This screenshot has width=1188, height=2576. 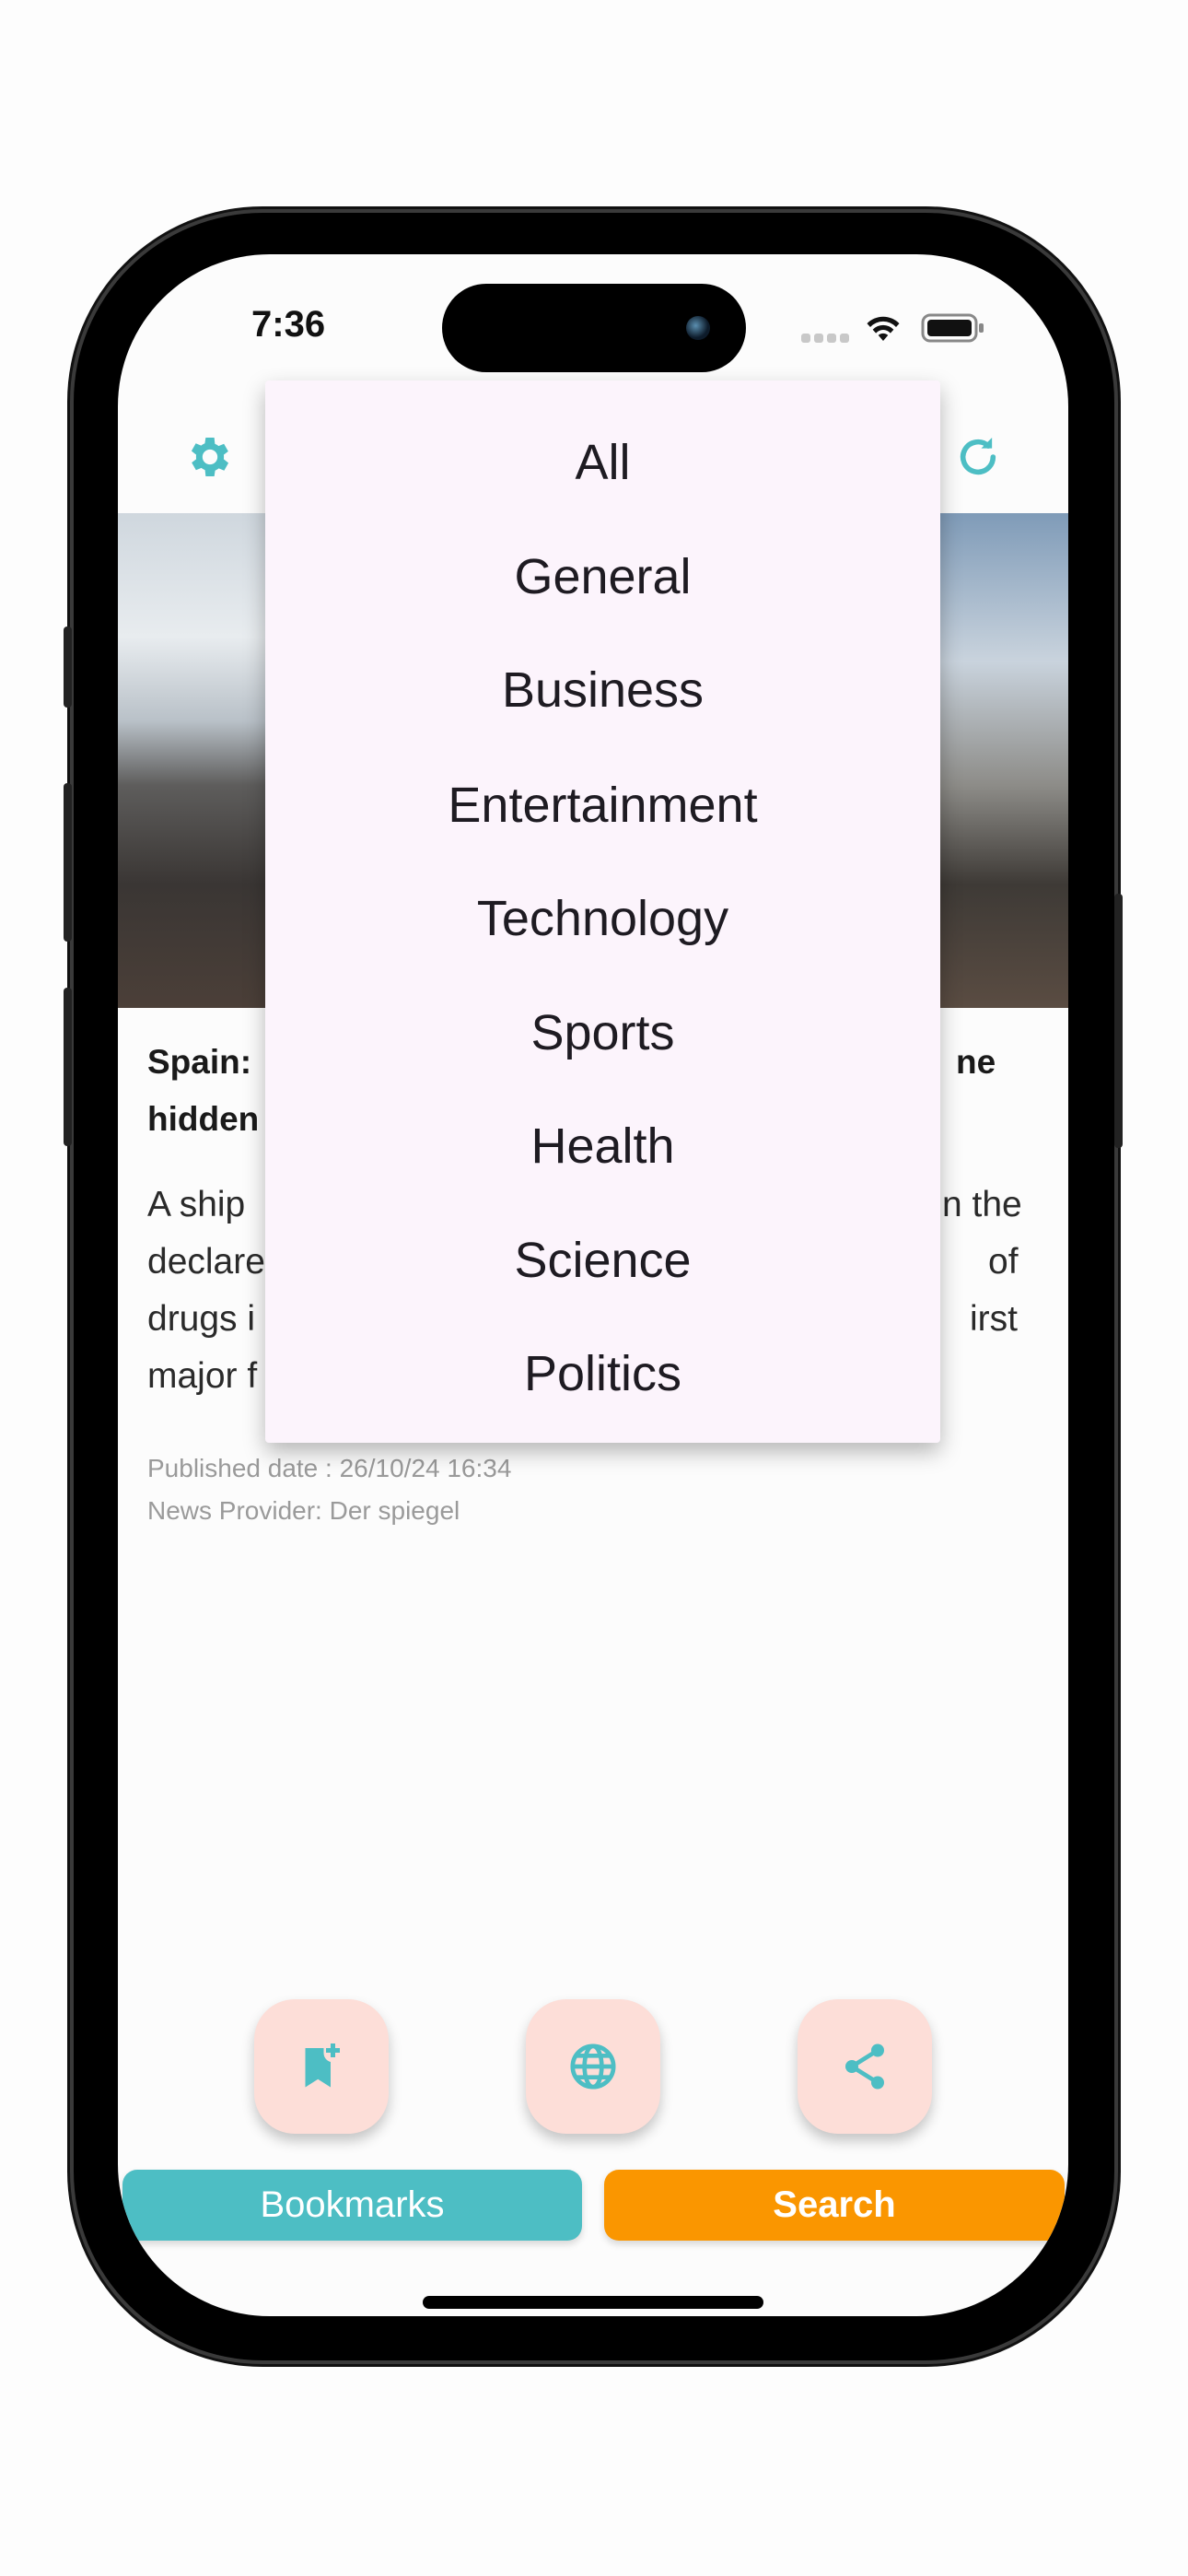 What do you see at coordinates (68, 1067) in the screenshot?
I see `volume-down-button` at bounding box center [68, 1067].